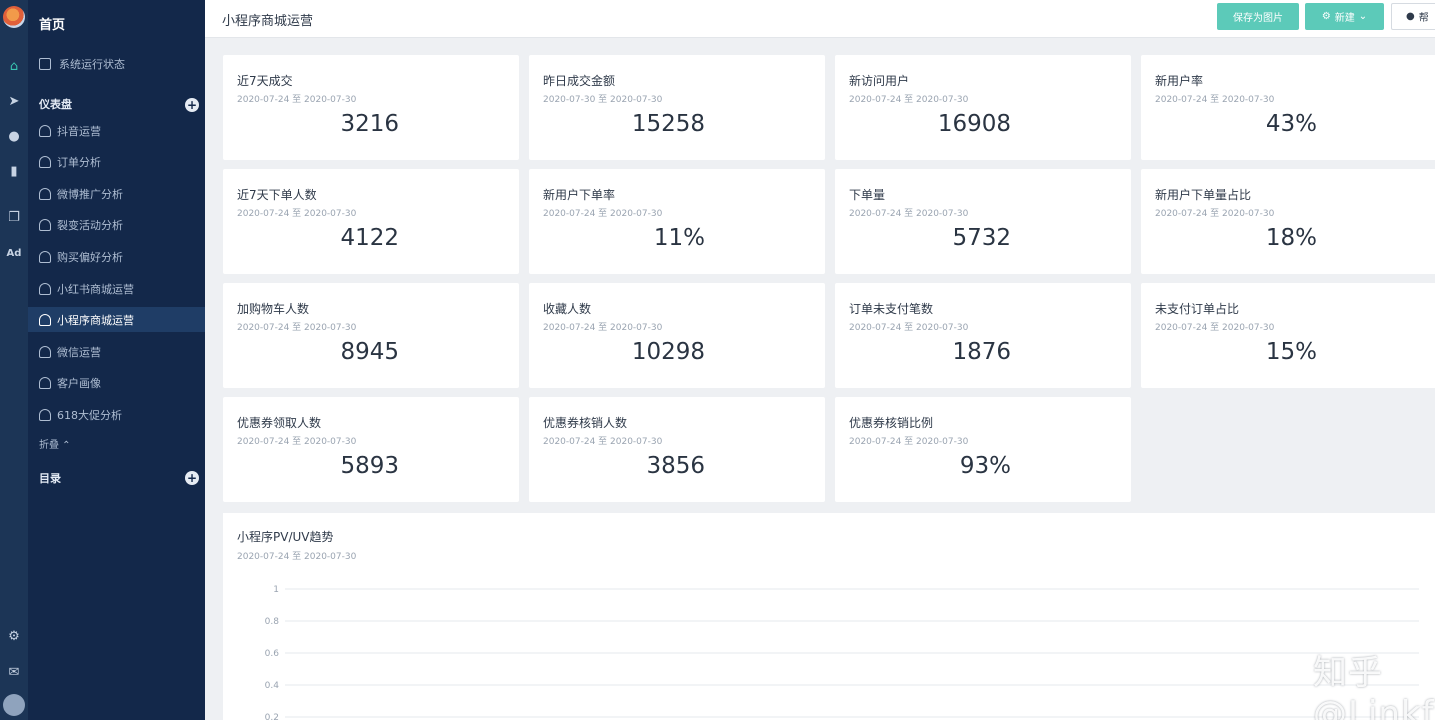 This screenshot has width=1435, height=720. What do you see at coordinates (983, 449) in the screenshot?
I see `metric-card: 优惠券核销比例 2020-07-24 至 2020-07-30 93%` at bounding box center [983, 449].